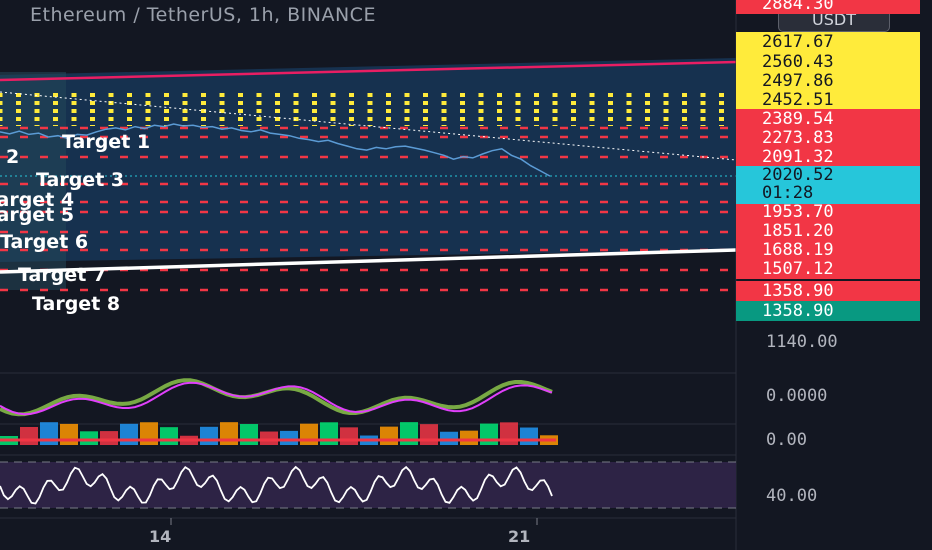 This screenshot has height=550, width=932. I want to click on current-price-badge: 2020.52 01:28, so click(828, 185).